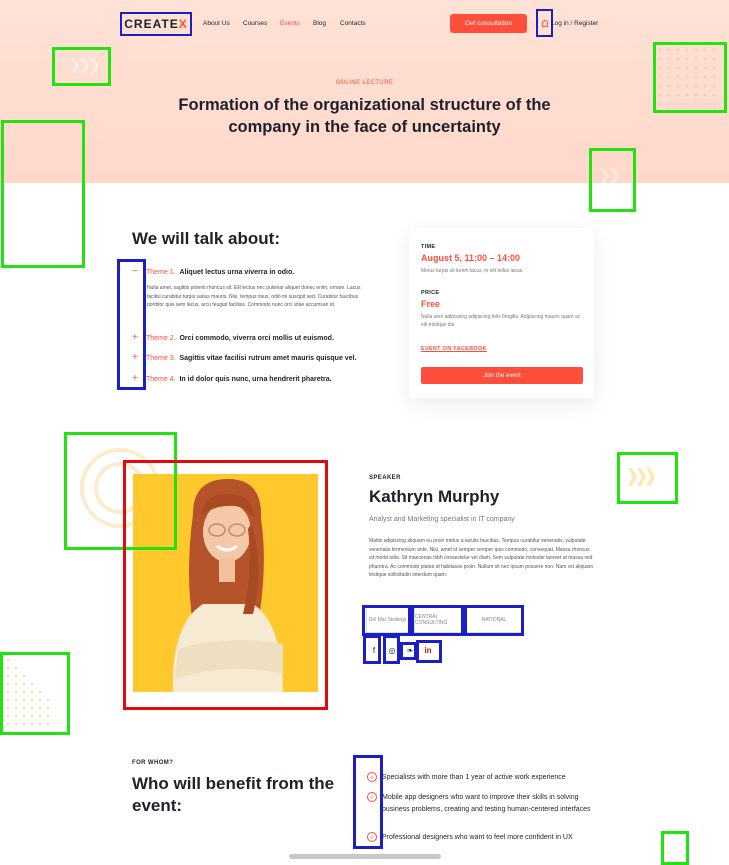 The width and height of the screenshot is (729, 865). I want to click on user-icon, so click(545, 23).